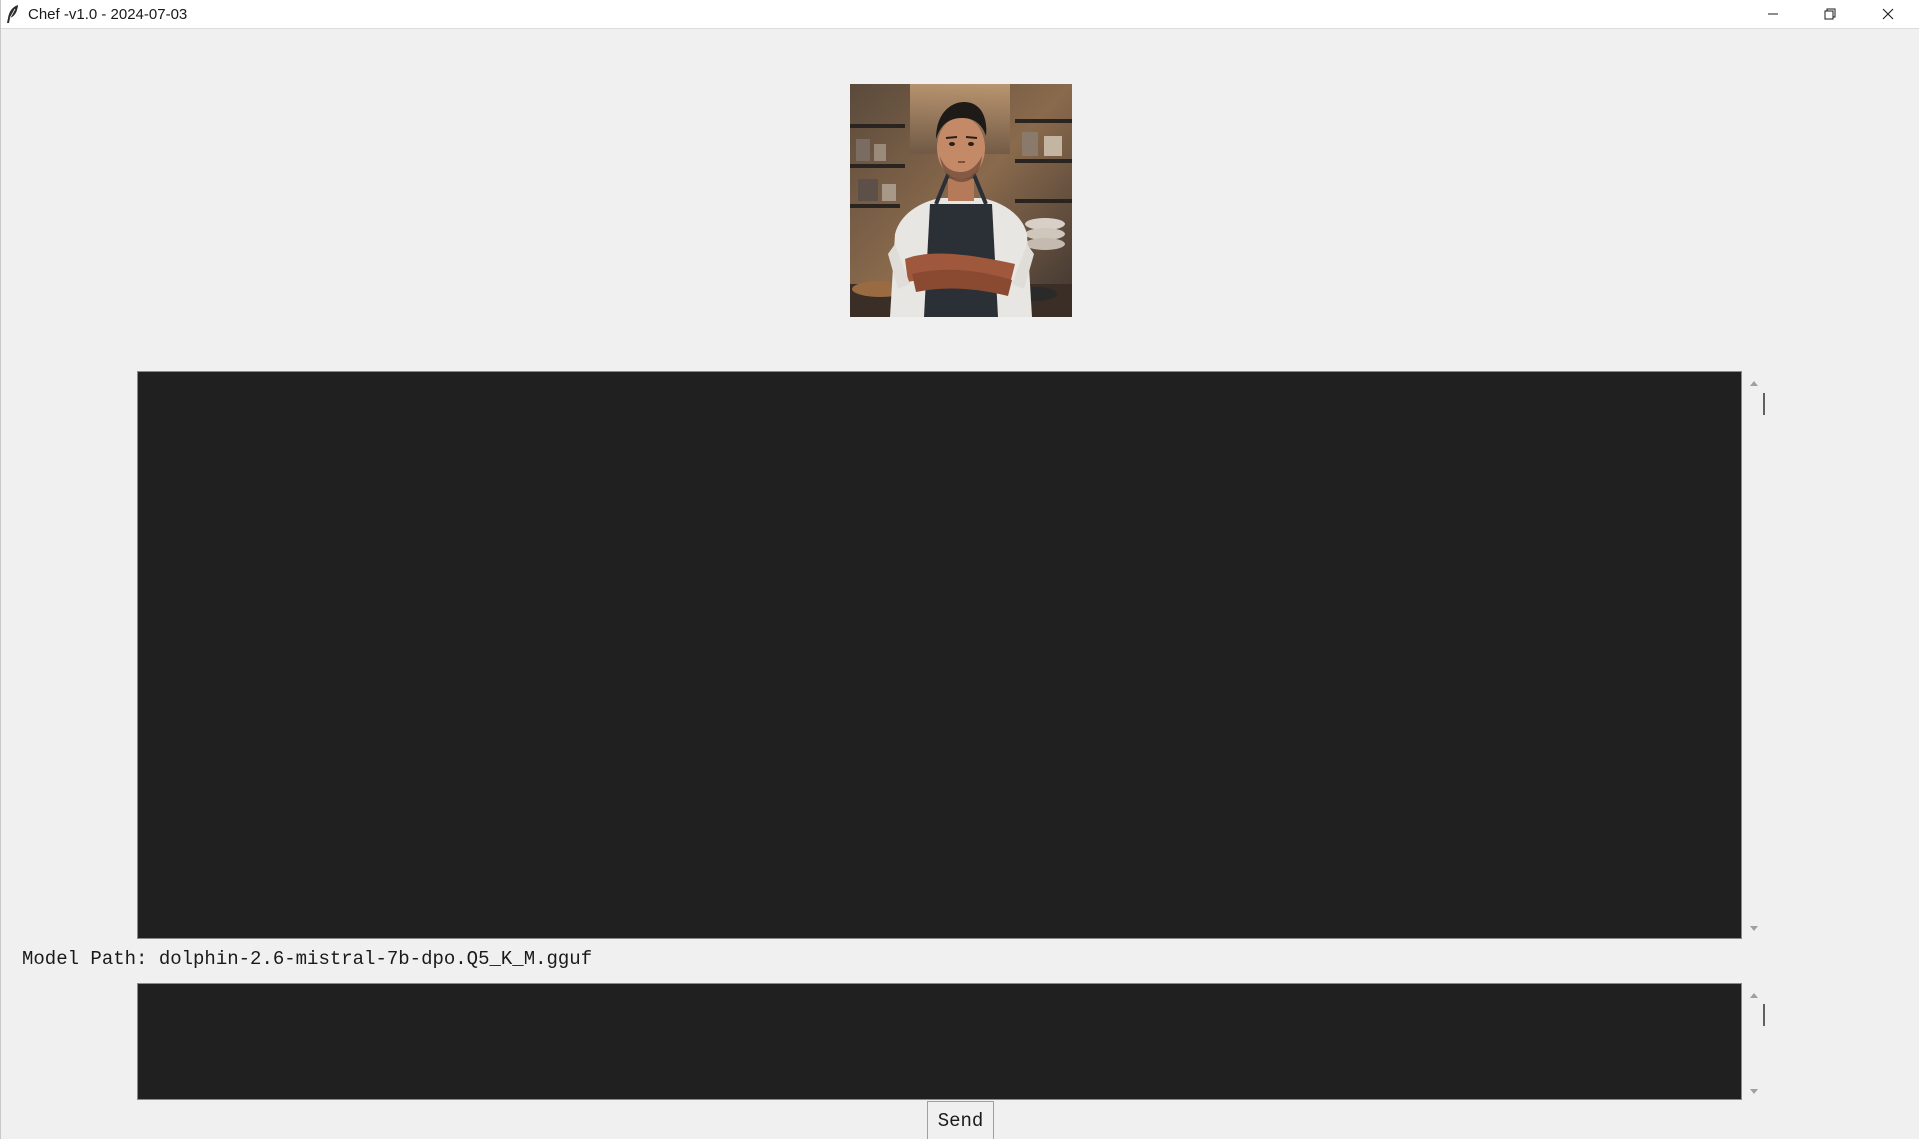 The height and width of the screenshot is (1139, 1919). I want to click on chef-portrait, so click(961, 200).